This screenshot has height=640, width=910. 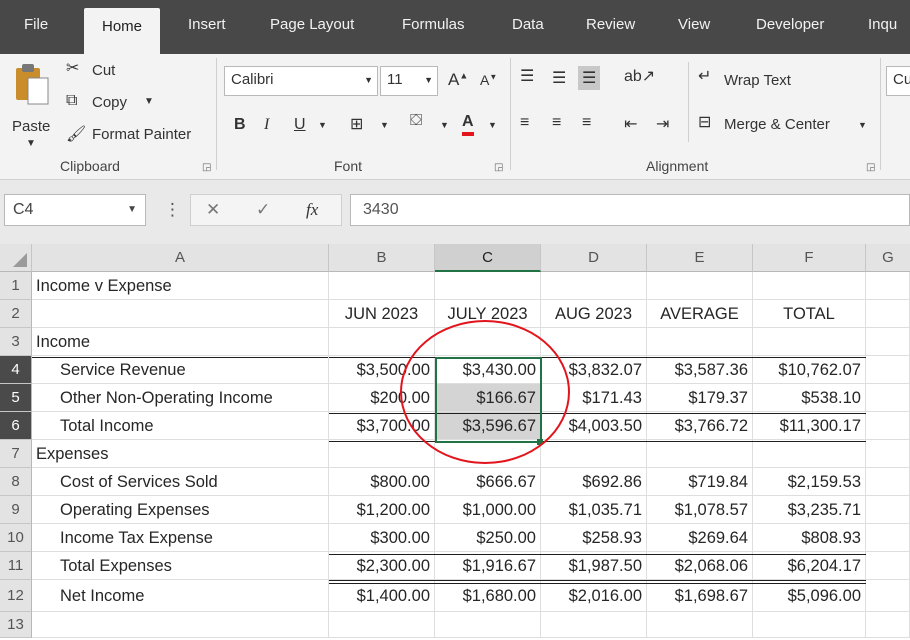 I want to click on cell-b9: $1,200.00, so click(x=382, y=510).